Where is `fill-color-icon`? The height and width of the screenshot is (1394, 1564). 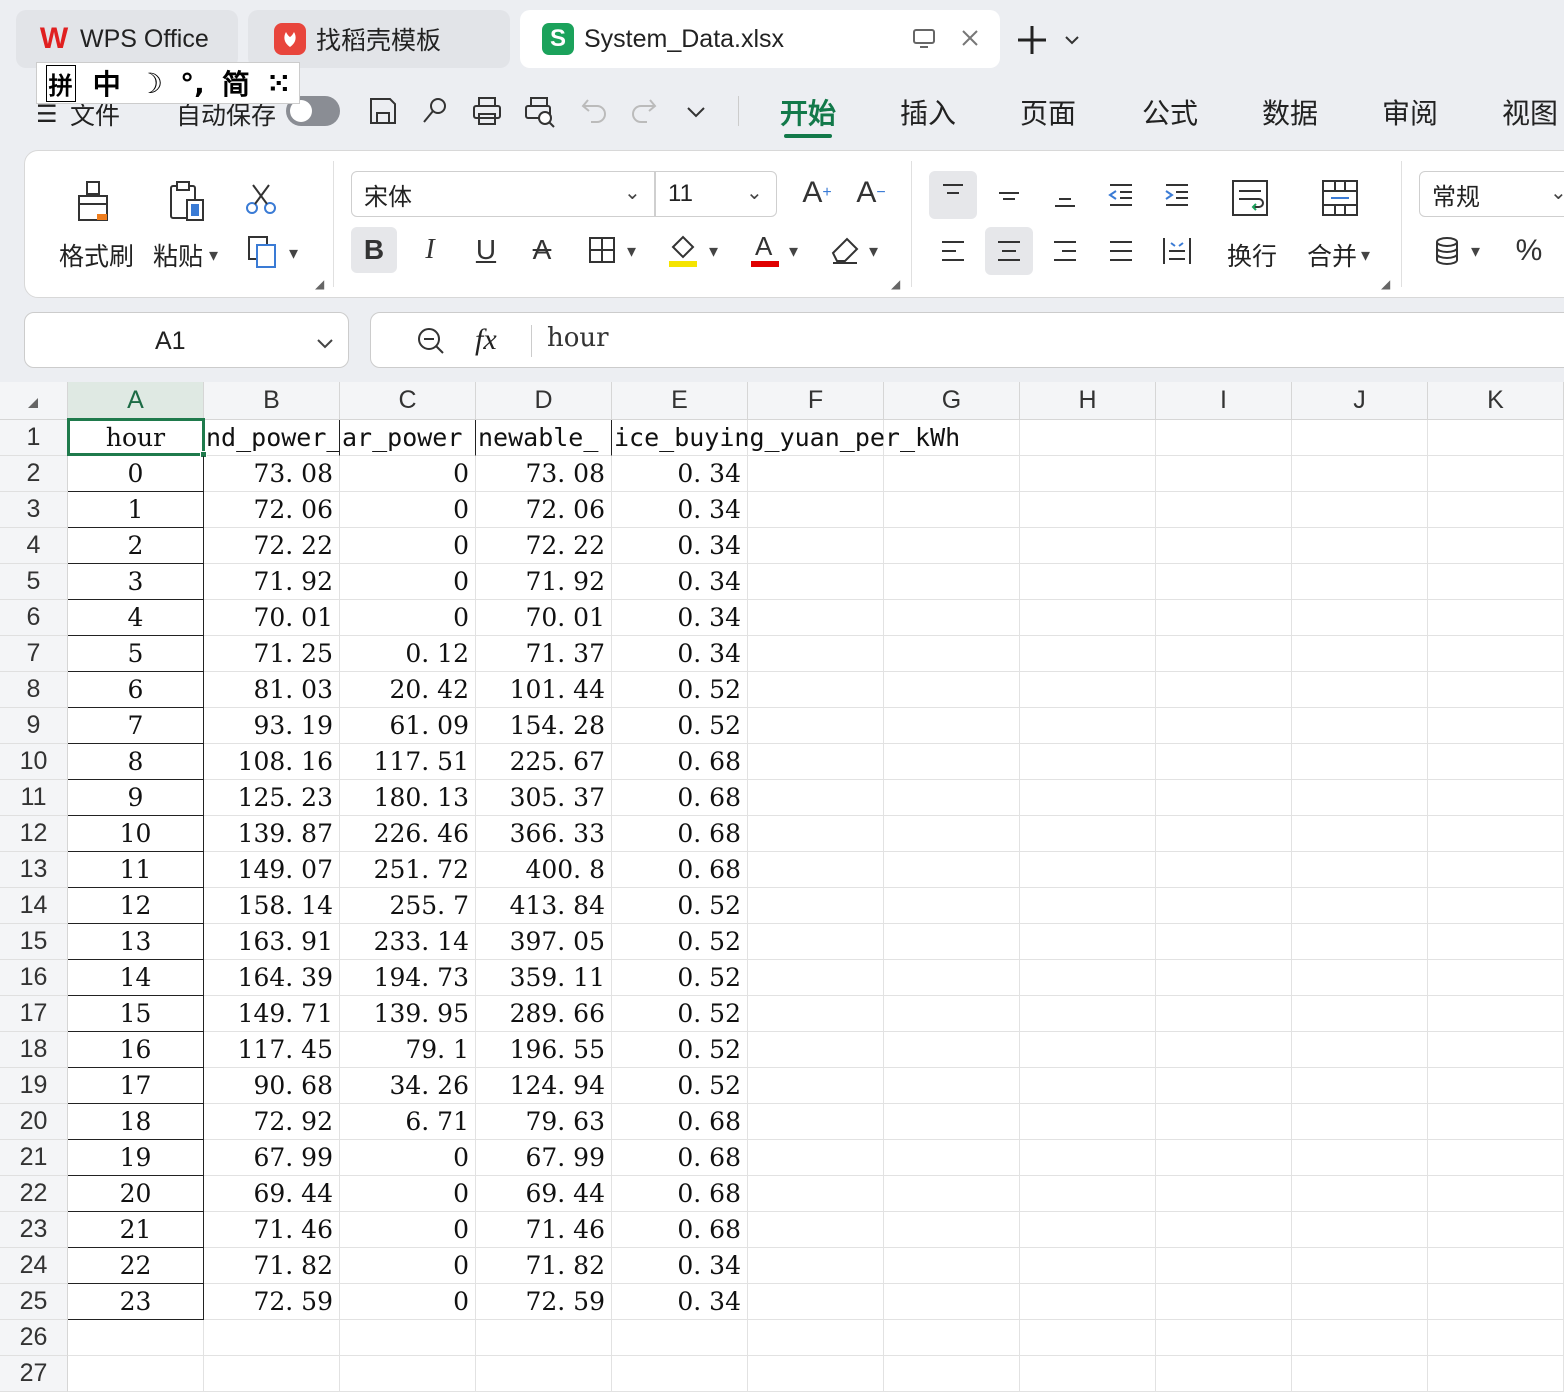
fill-color-icon is located at coordinates (683, 249).